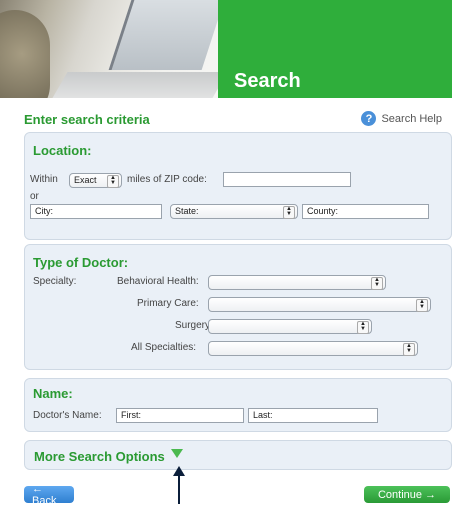 This screenshot has height=507, width=452. What do you see at coordinates (187, 211) in the screenshot?
I see `state-select-value: State:` at bounding box center [187, 211].